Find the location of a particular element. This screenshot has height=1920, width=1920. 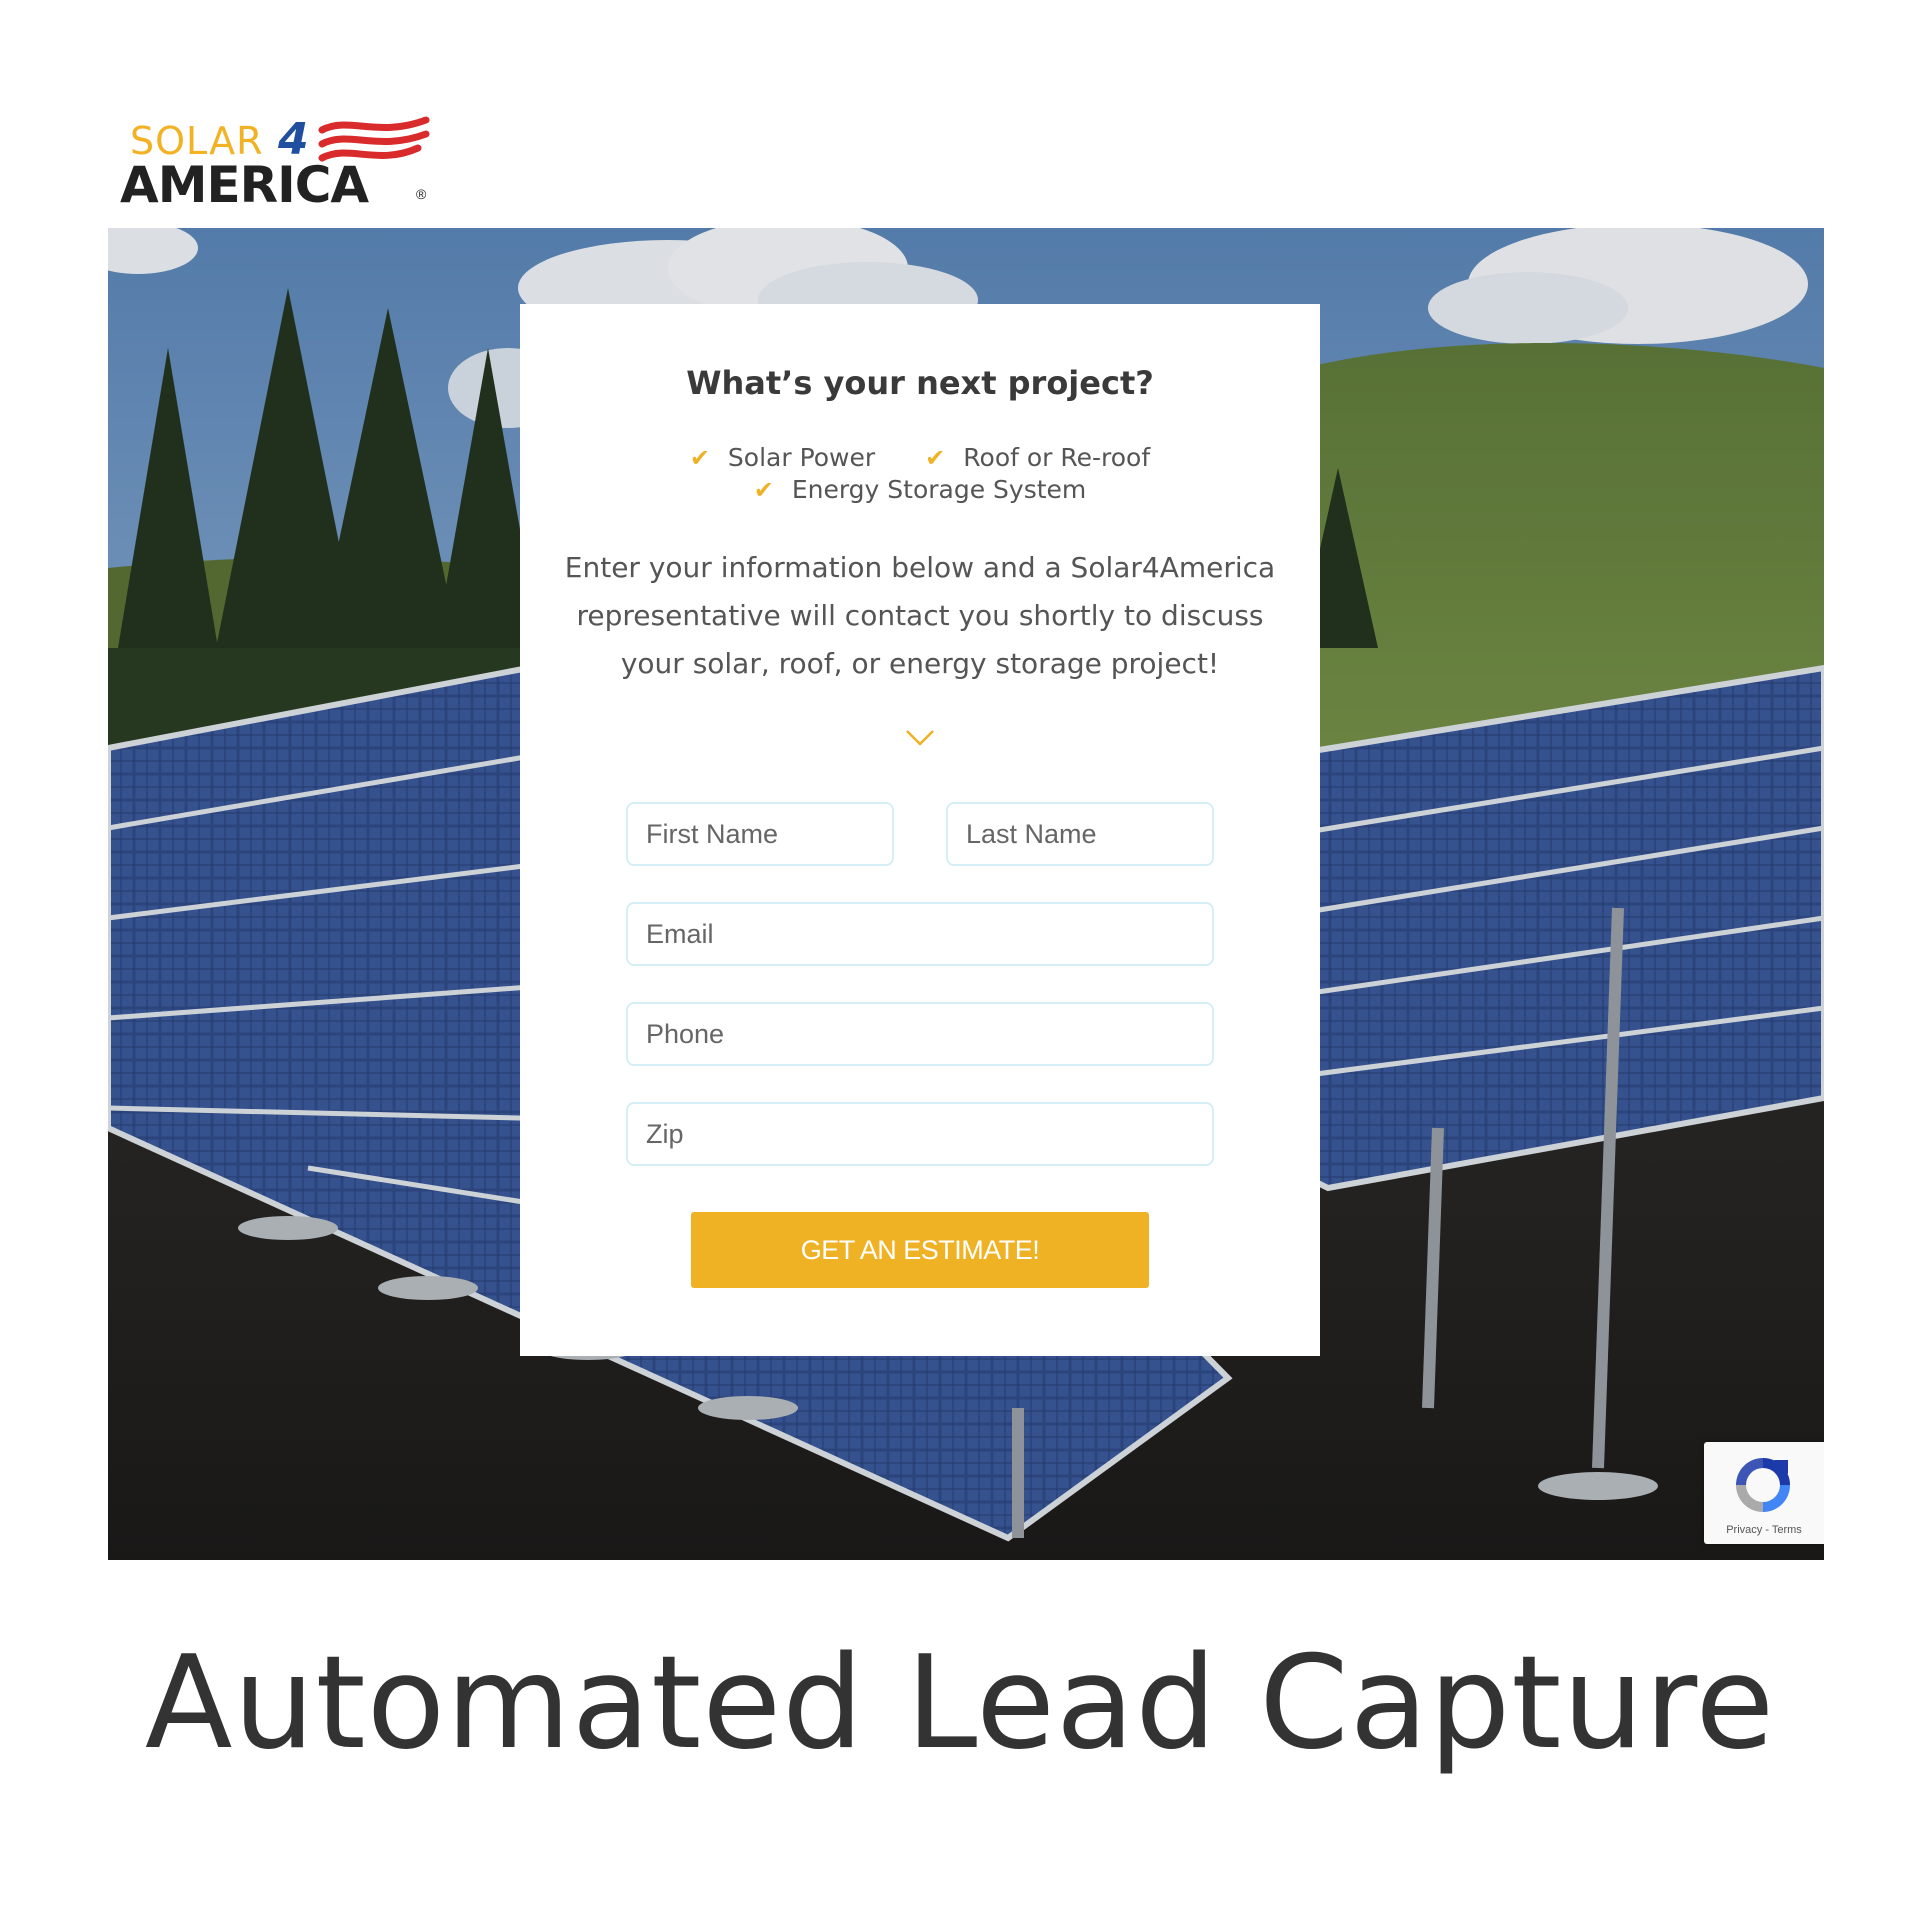

check-label: Roof or Re-roof is located at coordinates (1057, 457).